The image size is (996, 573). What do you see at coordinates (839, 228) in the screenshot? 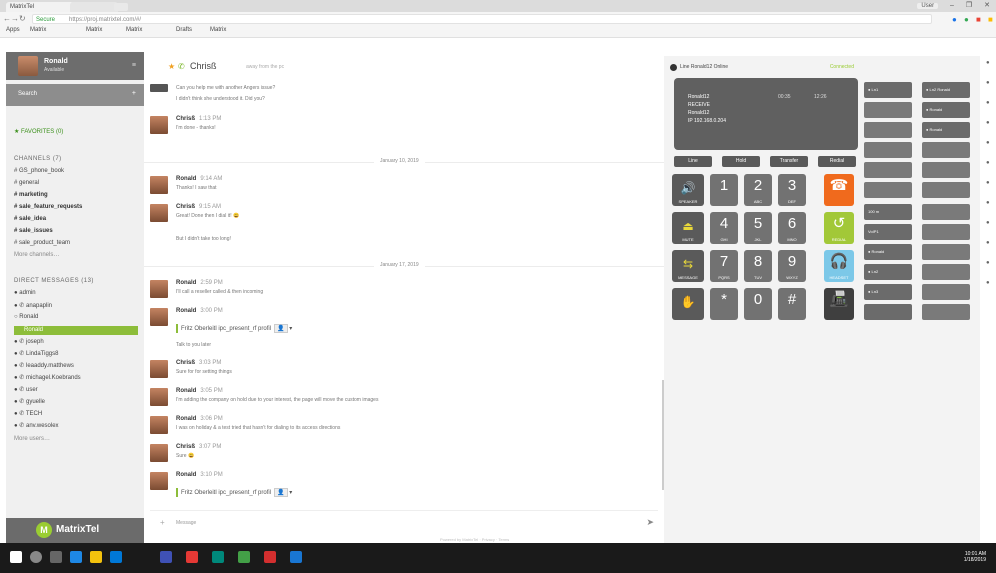
I see `redial-button: ↺ REDIAL` at bounding box center [839, 228].